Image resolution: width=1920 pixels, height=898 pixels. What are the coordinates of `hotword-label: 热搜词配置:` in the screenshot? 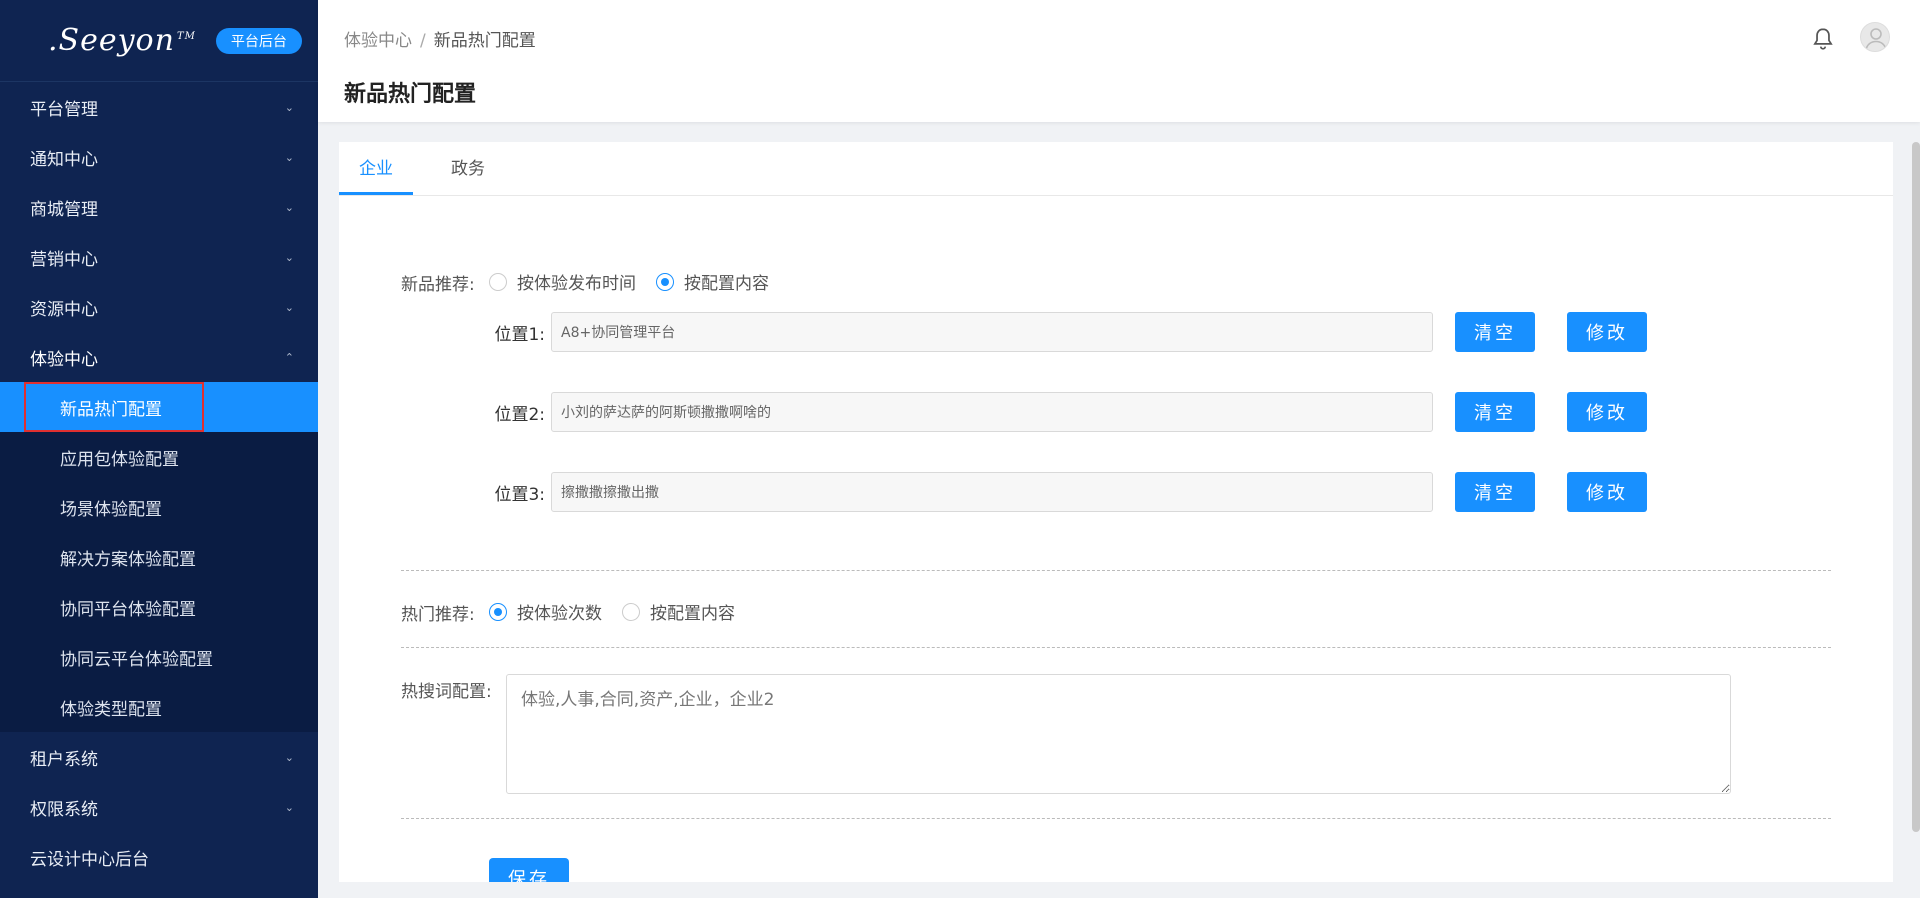 It's located at (446, 692).